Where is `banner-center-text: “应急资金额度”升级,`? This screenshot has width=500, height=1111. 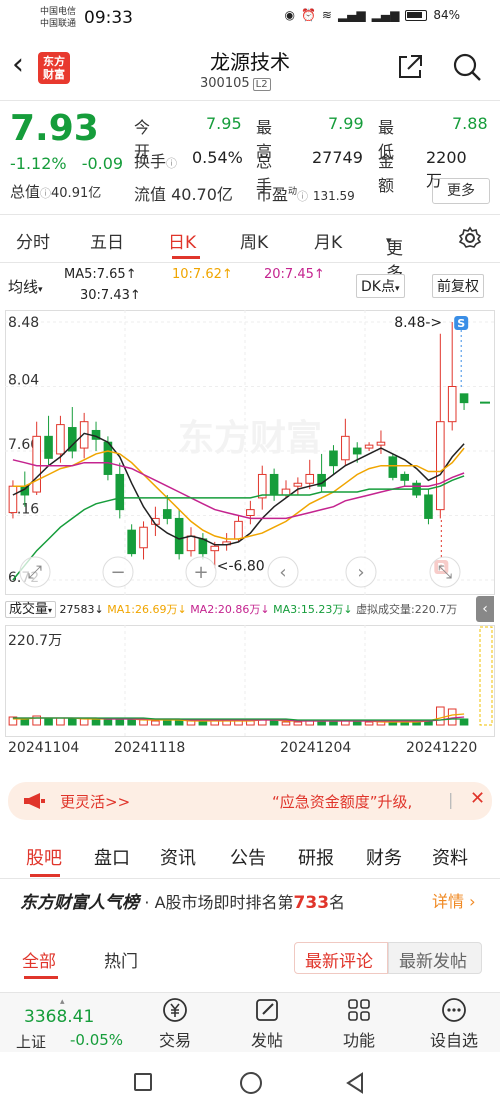
banner-center-text: “应急资金额度”升级, is located at coordinates (342, 802).